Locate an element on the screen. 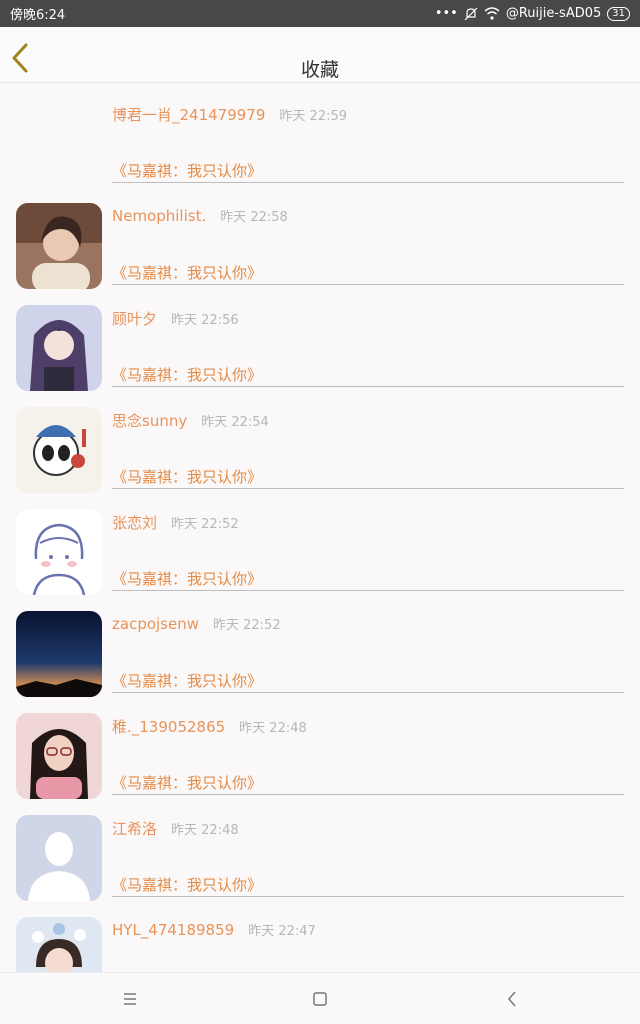  system-nav-bar is located at coordinates (320, 998).